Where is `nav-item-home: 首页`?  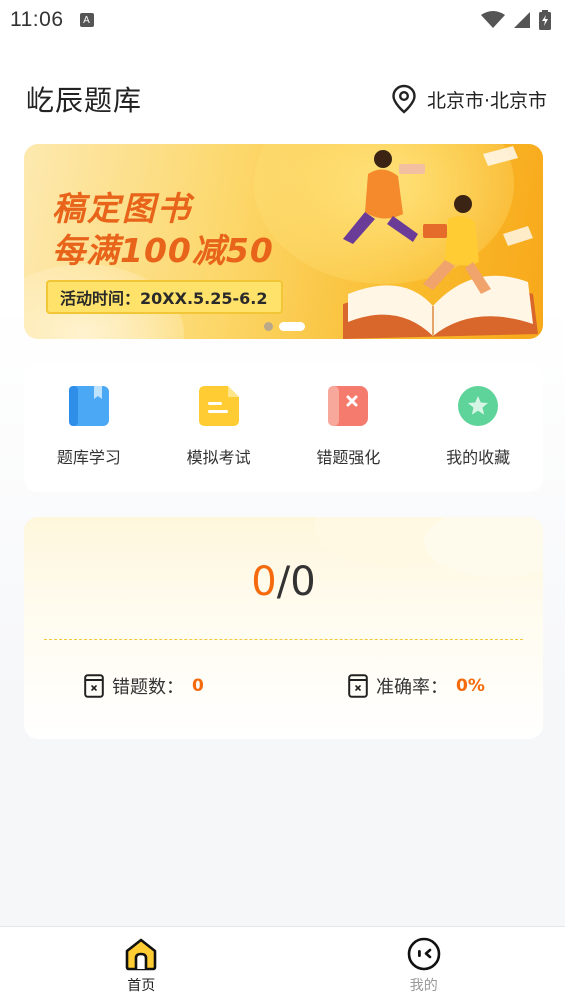
nav-item-home: 首页 is located at coordinates (141, 966).